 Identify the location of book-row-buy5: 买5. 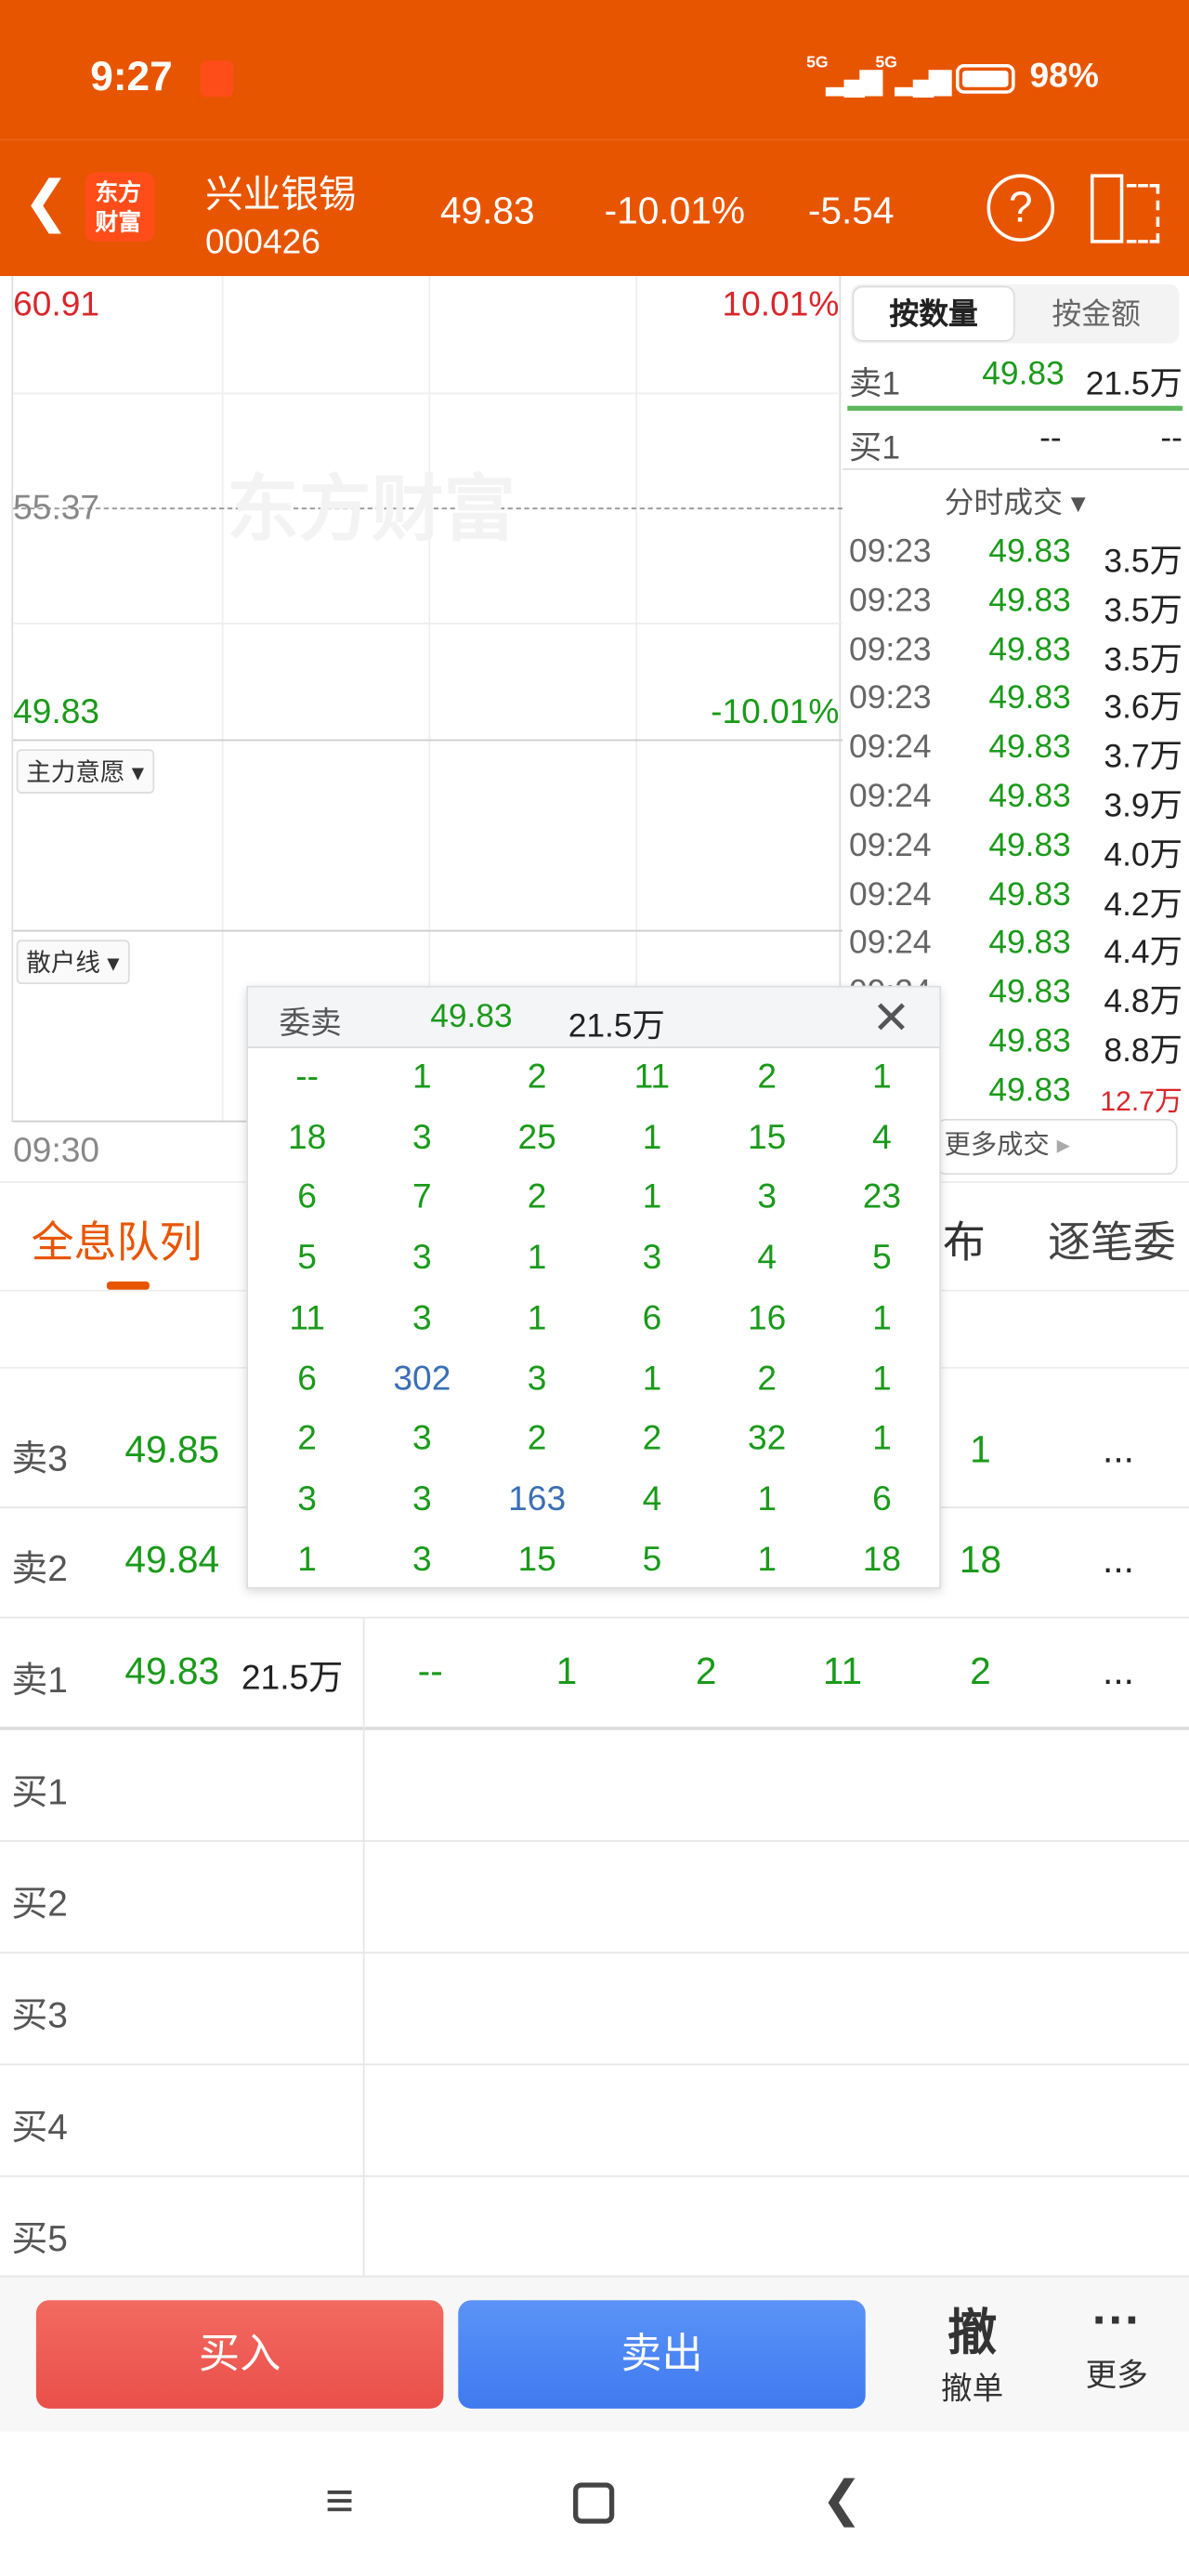
(594, 2233).